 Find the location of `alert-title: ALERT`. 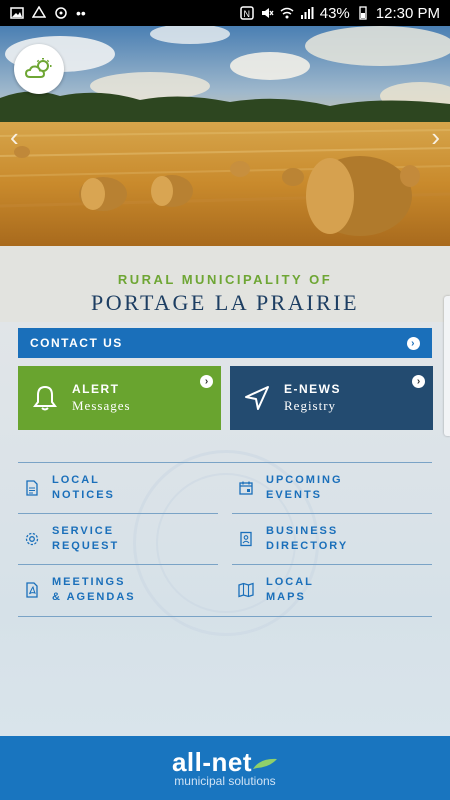

alert-title: ALERT is located at coordinates (96, 389).